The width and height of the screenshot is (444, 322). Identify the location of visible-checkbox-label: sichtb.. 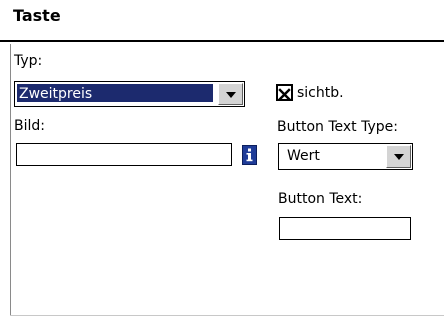
(320, 93).